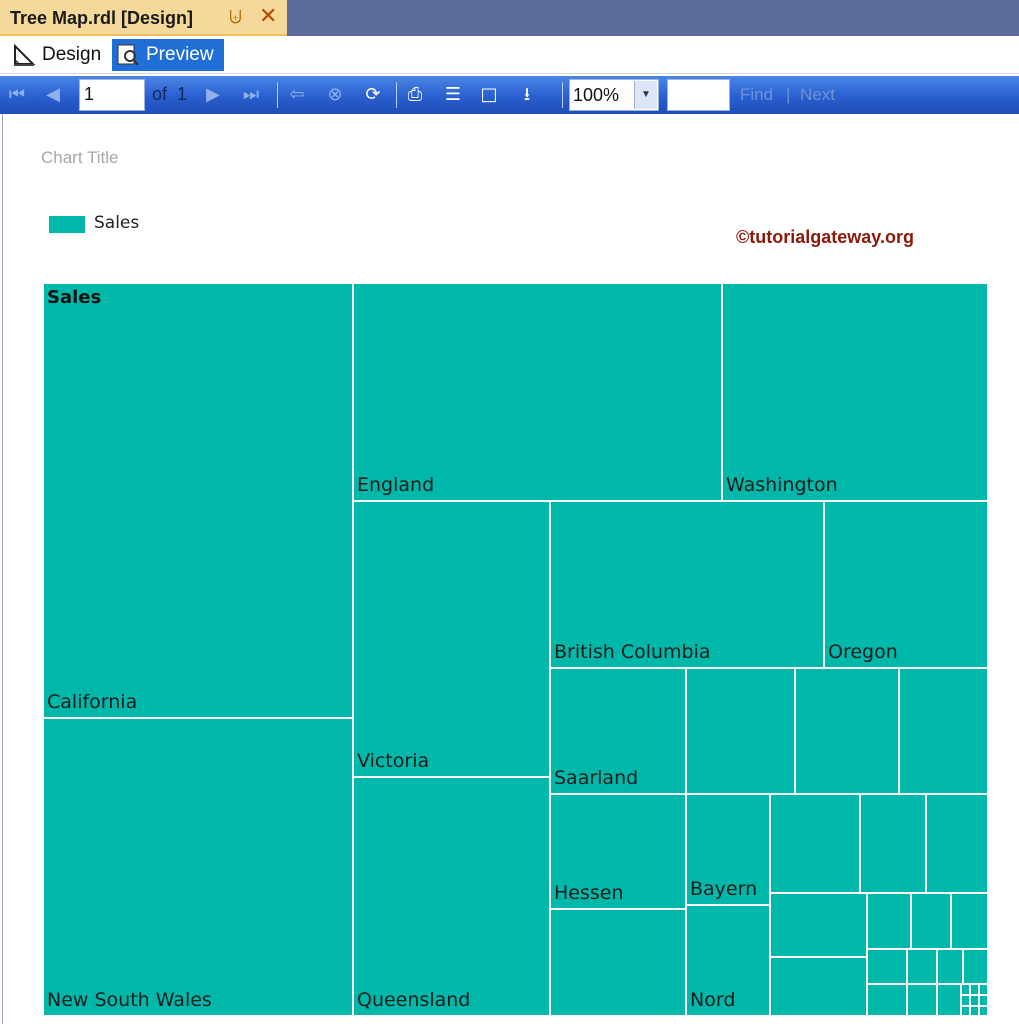 The image size is (1019, 1024). I want to click on refresh-icon: ⟳, so click(373, 95).